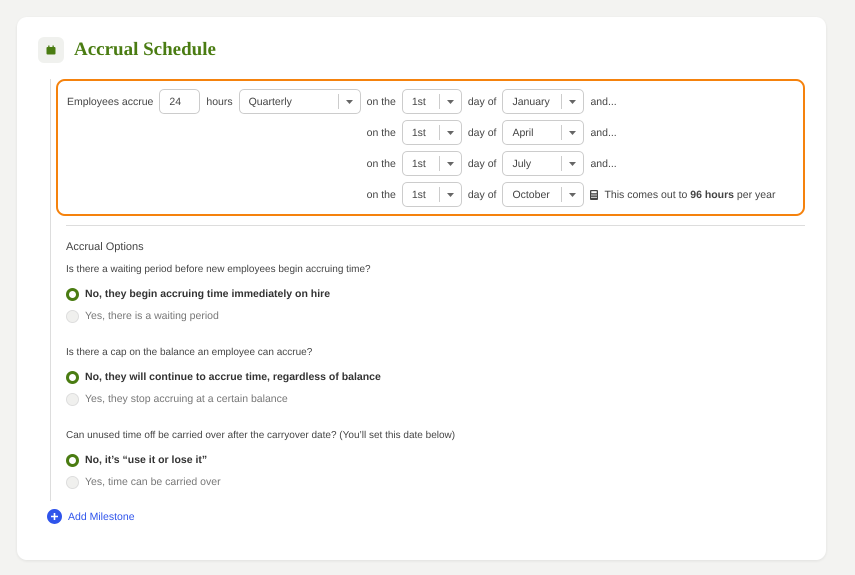 The width and height of the screenshot is (855, 575). Describe the element at coordinates (51, 50) in the screenshot. I see `calendar-icon` at that location.